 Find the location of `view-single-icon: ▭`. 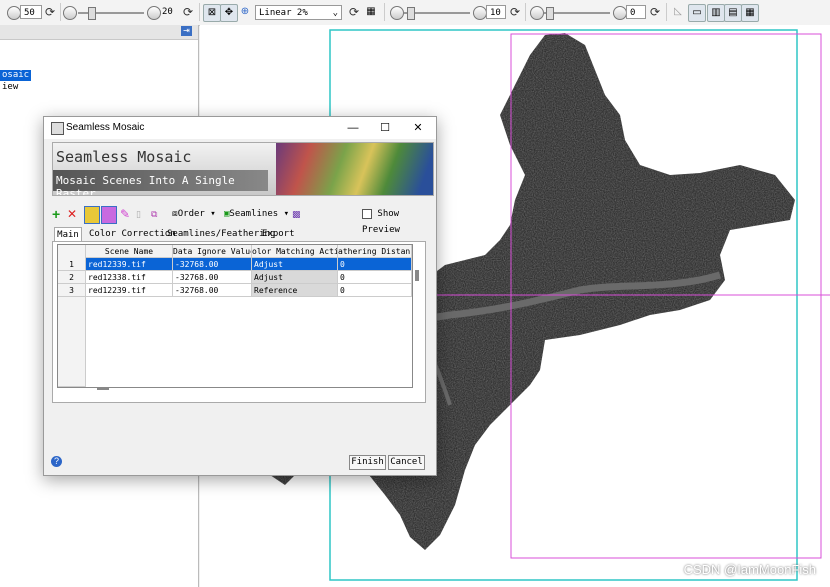

view-single-icon: ▭ is located at coordinates (697, 13).